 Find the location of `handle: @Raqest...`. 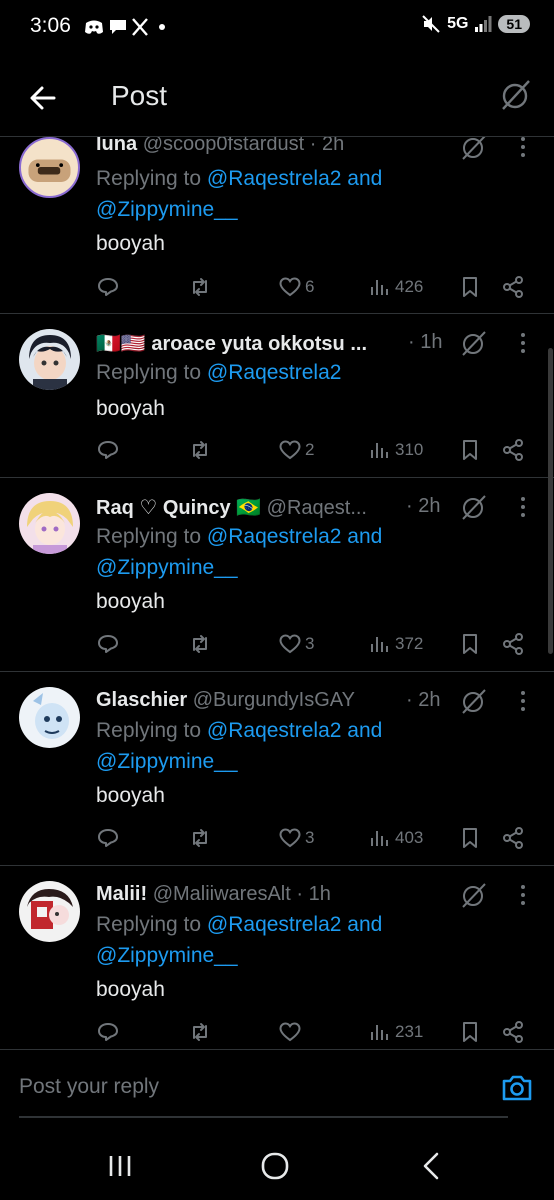

handle: @Raqest... is located at coordinates (317, 508).